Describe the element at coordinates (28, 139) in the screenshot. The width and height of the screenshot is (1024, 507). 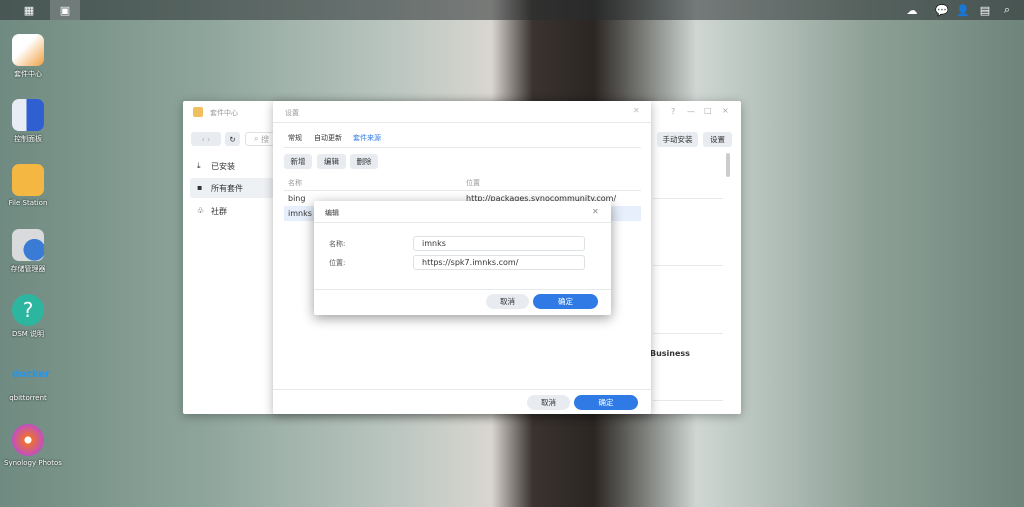
I see `desktop-icon-label: 控制面板` at that location.